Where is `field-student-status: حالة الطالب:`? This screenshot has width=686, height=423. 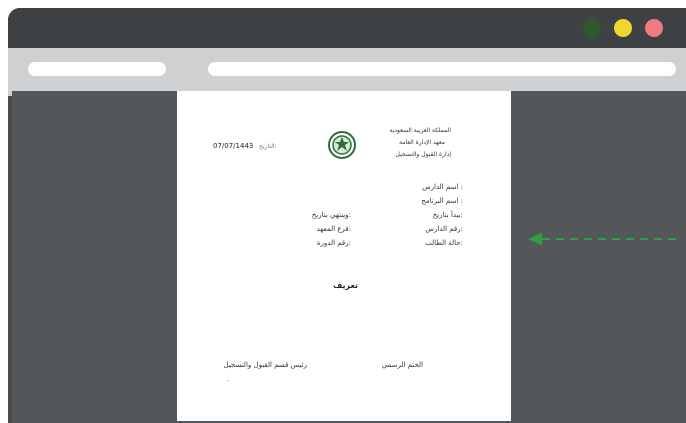 field-student-status: حالة الطالب: is located at coordinates (444, 243).